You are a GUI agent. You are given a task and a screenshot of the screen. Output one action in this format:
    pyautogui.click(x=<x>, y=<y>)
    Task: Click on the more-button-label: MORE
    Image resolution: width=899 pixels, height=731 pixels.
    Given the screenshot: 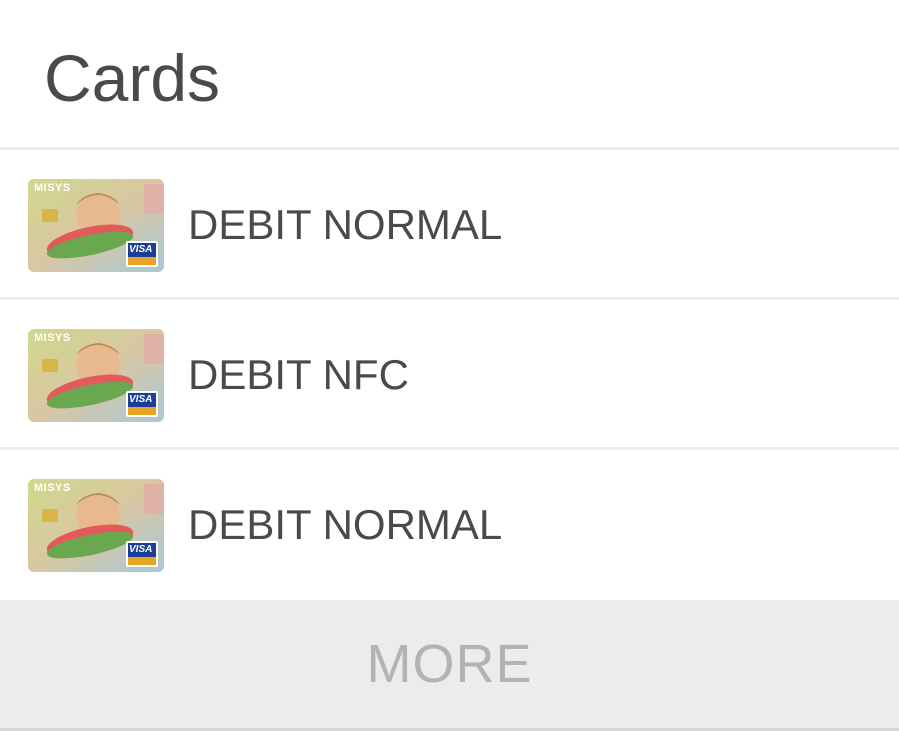 What is the action you would take?
    pyautogui.click(x=449, y=664)
    